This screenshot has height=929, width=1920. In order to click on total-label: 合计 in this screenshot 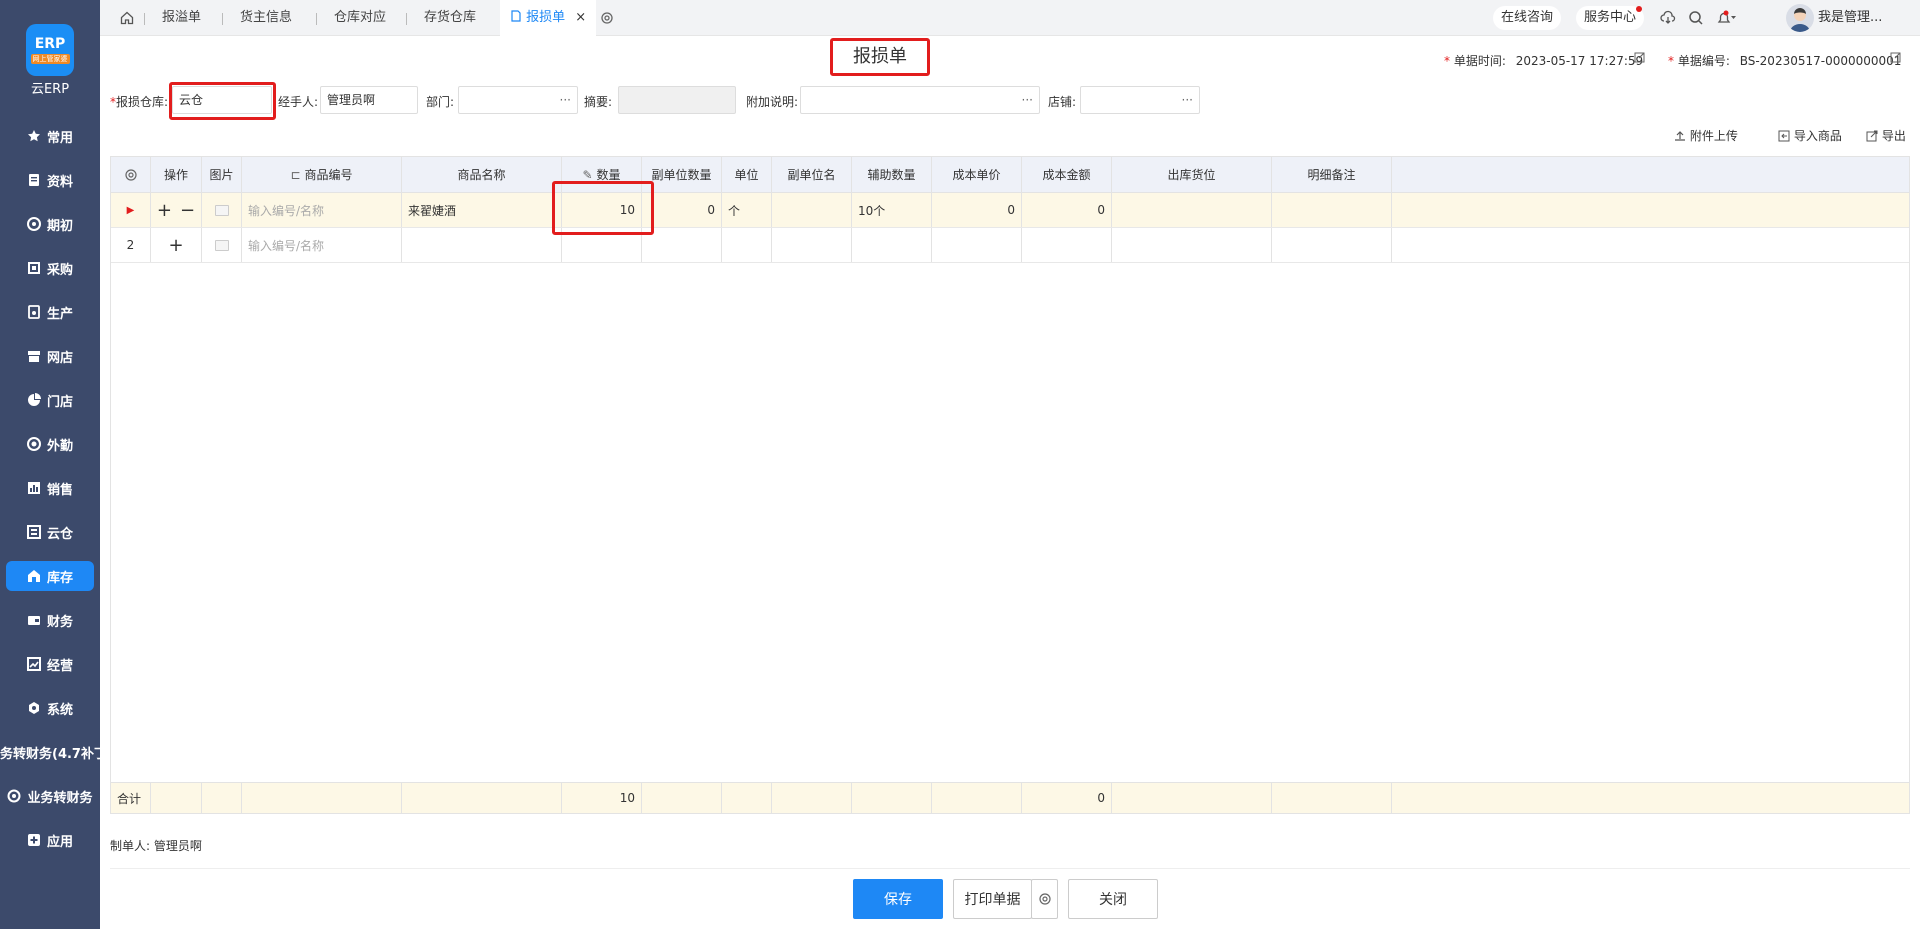, I will do `click(131, 798)`.